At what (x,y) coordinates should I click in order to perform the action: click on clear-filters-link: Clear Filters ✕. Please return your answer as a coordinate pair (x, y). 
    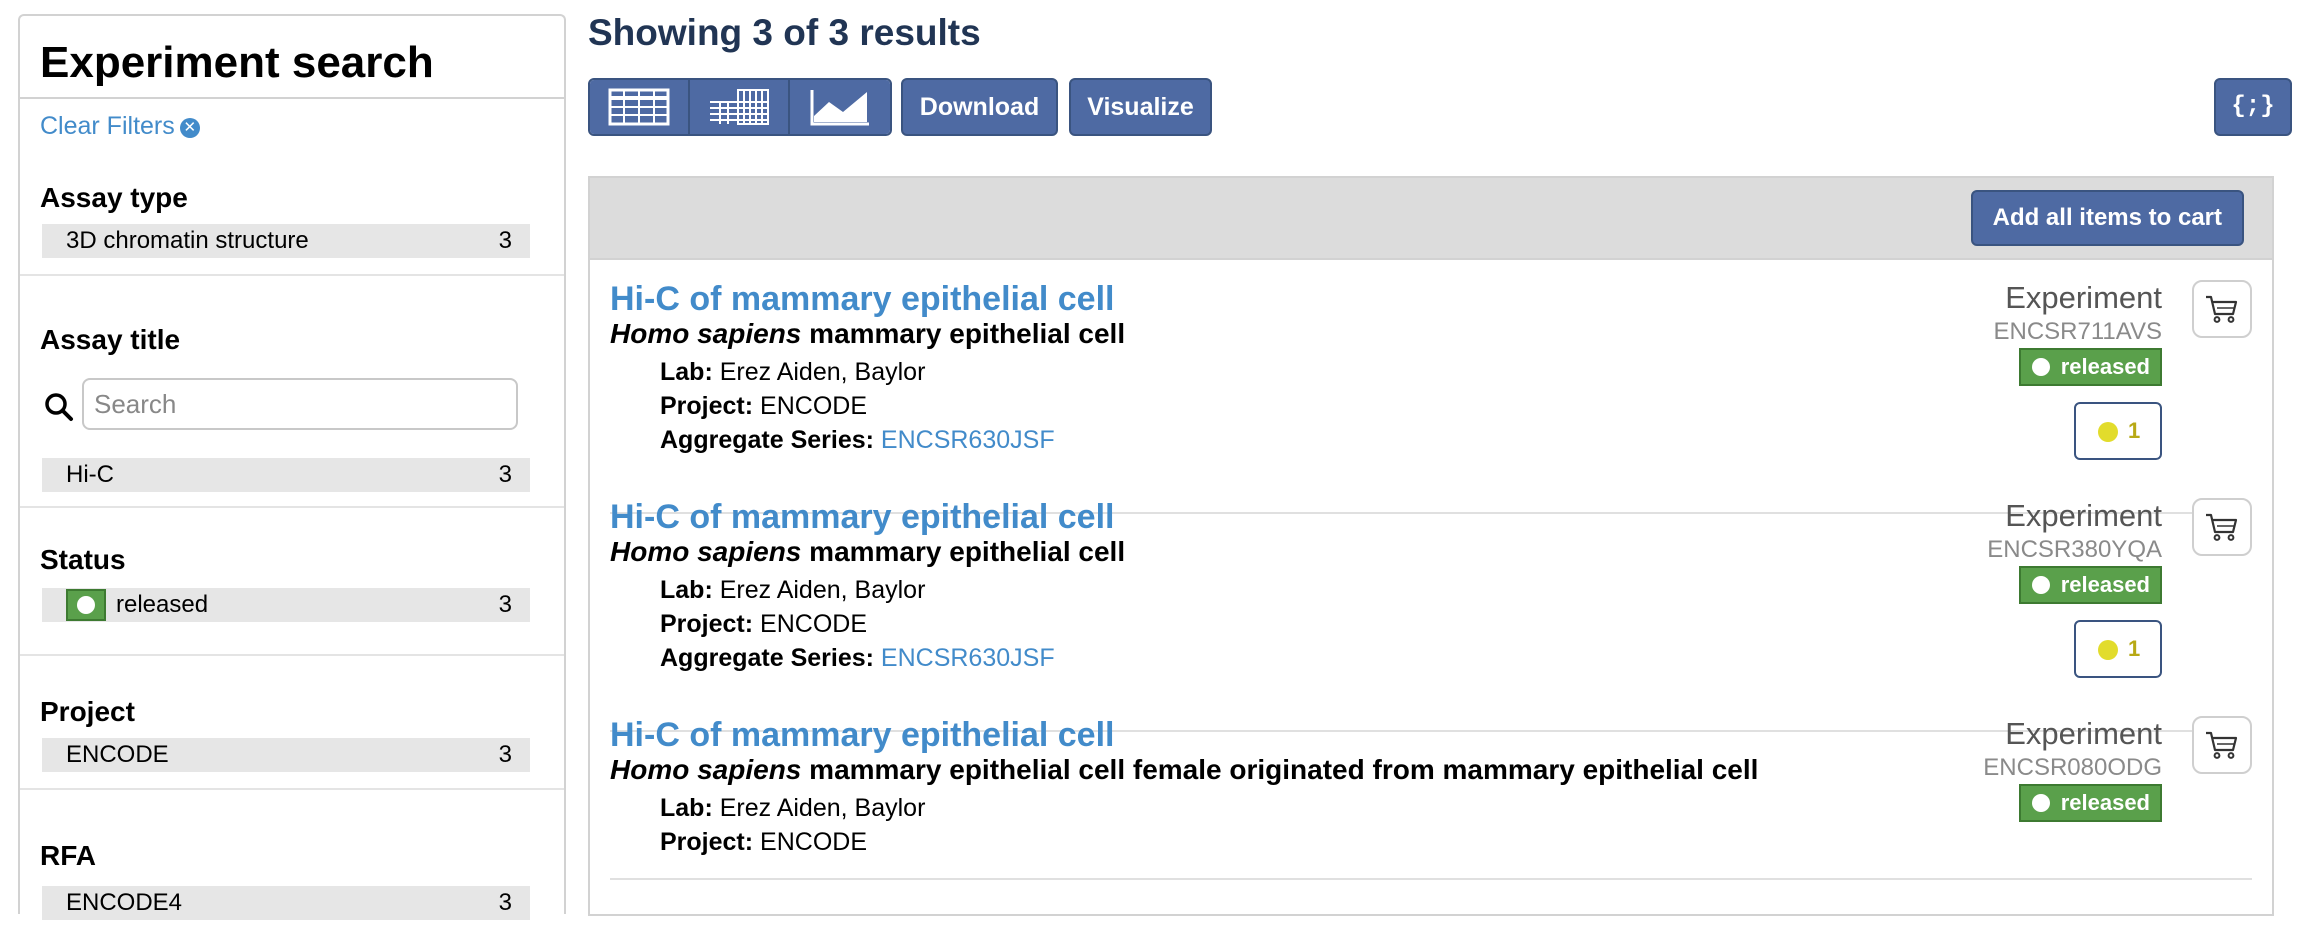
    Looking at the image, I should click on (120, 126).